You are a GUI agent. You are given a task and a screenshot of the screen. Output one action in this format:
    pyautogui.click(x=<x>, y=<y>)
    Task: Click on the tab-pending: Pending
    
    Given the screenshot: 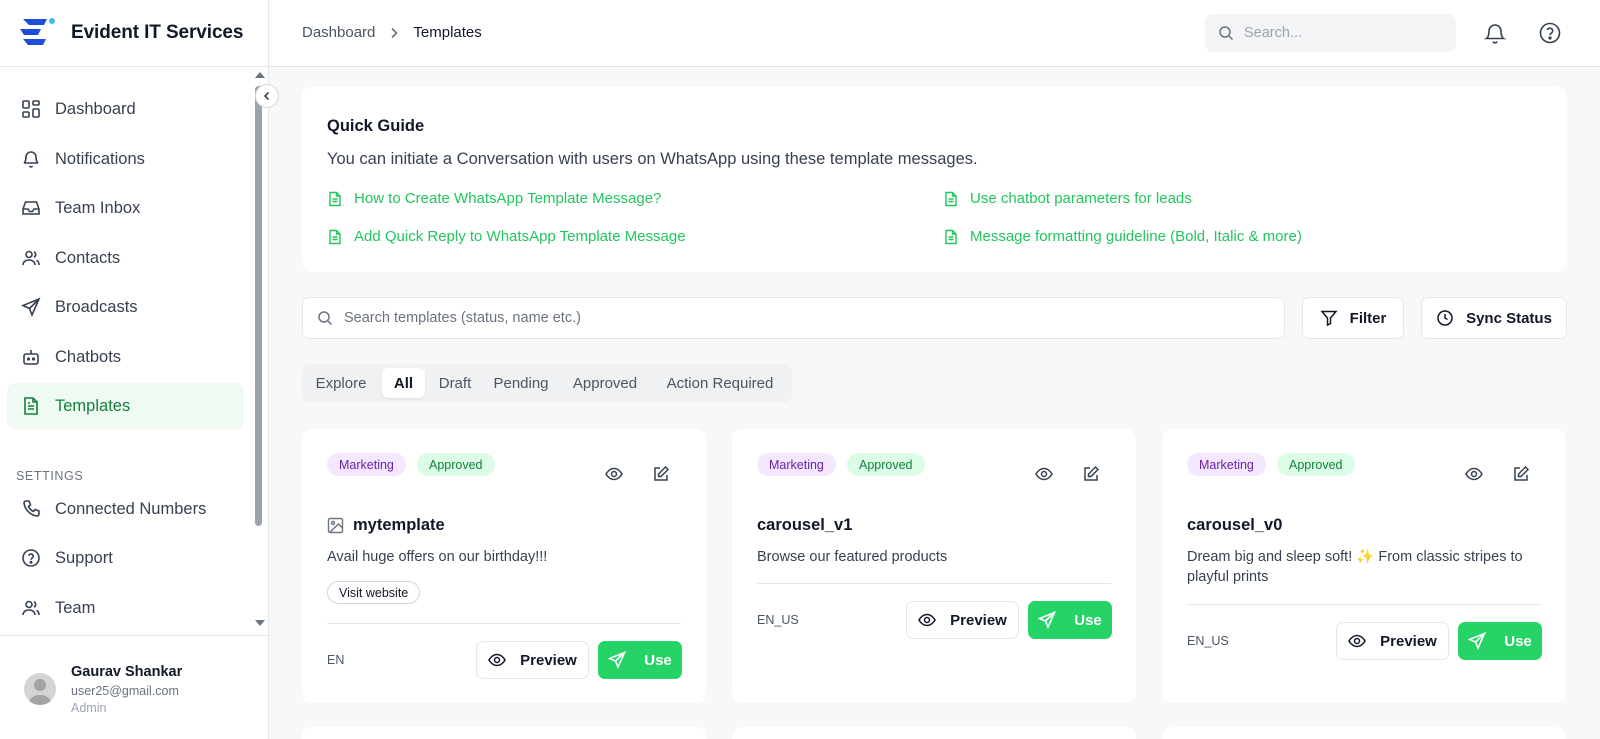 What is the action you would take?
    pyautogui.click(x=521, y=383)
    